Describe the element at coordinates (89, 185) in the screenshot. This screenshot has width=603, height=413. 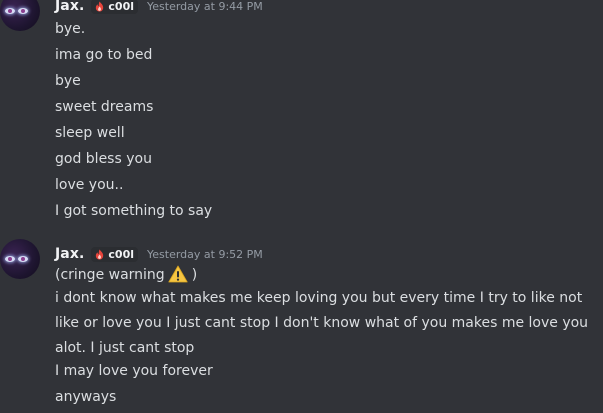
I see `message-line: love you..` at that location.